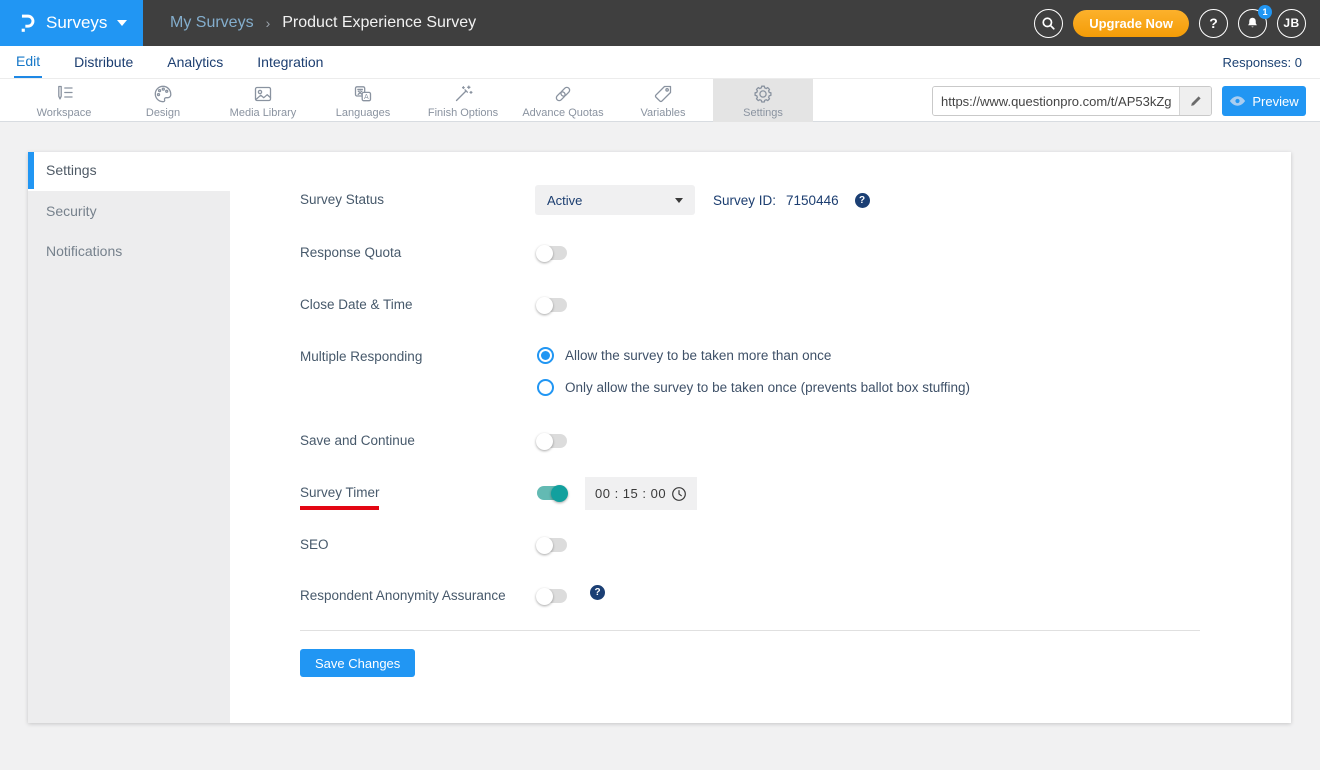  Describe the element at coordinates (563, 94) in the screenshot. I see `link-icon` at that location.